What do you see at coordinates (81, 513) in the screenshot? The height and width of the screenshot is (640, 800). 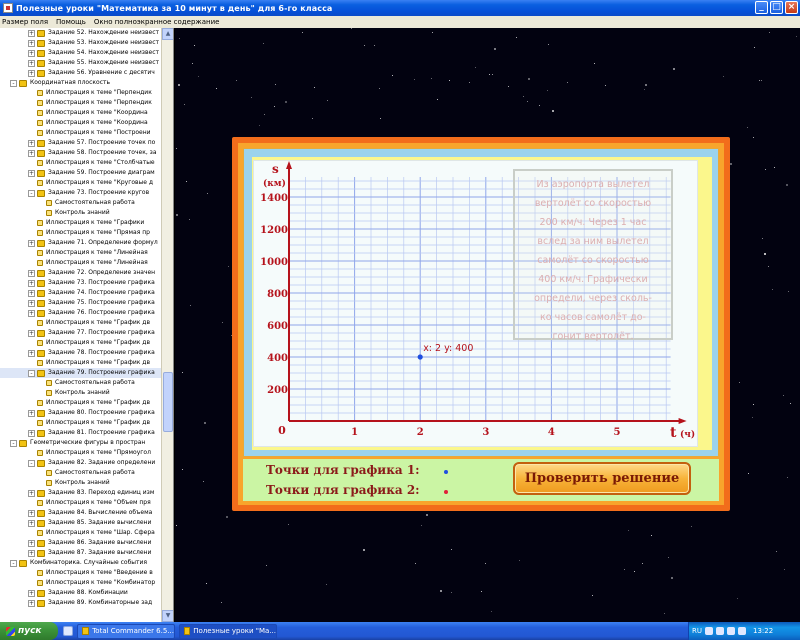 I see `tree-item: + Задание 84. Вычисление объема` at bounding box center [81, 513].